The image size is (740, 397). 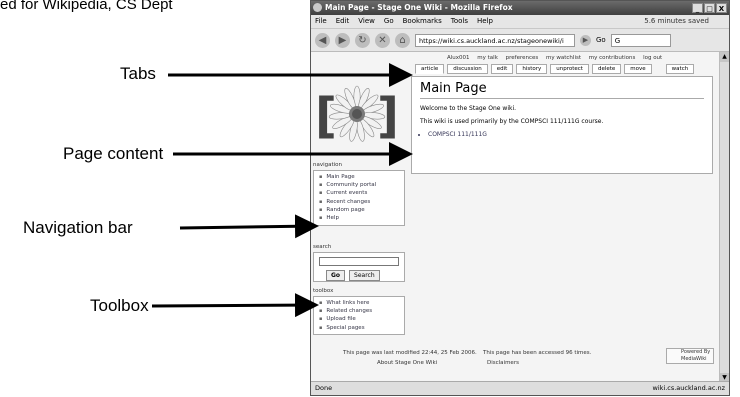 I want to click on vertical-scrollbar: ▲ ▼, so click(x=724, y=217).